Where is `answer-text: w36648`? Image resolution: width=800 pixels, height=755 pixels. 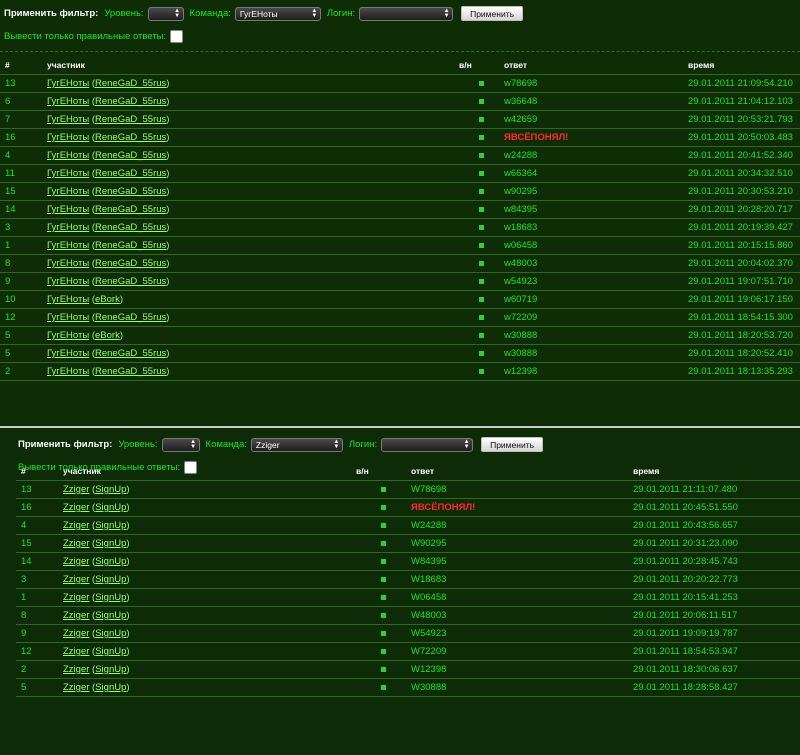
answer-text: w36648 is located at coordinates (521, 101).